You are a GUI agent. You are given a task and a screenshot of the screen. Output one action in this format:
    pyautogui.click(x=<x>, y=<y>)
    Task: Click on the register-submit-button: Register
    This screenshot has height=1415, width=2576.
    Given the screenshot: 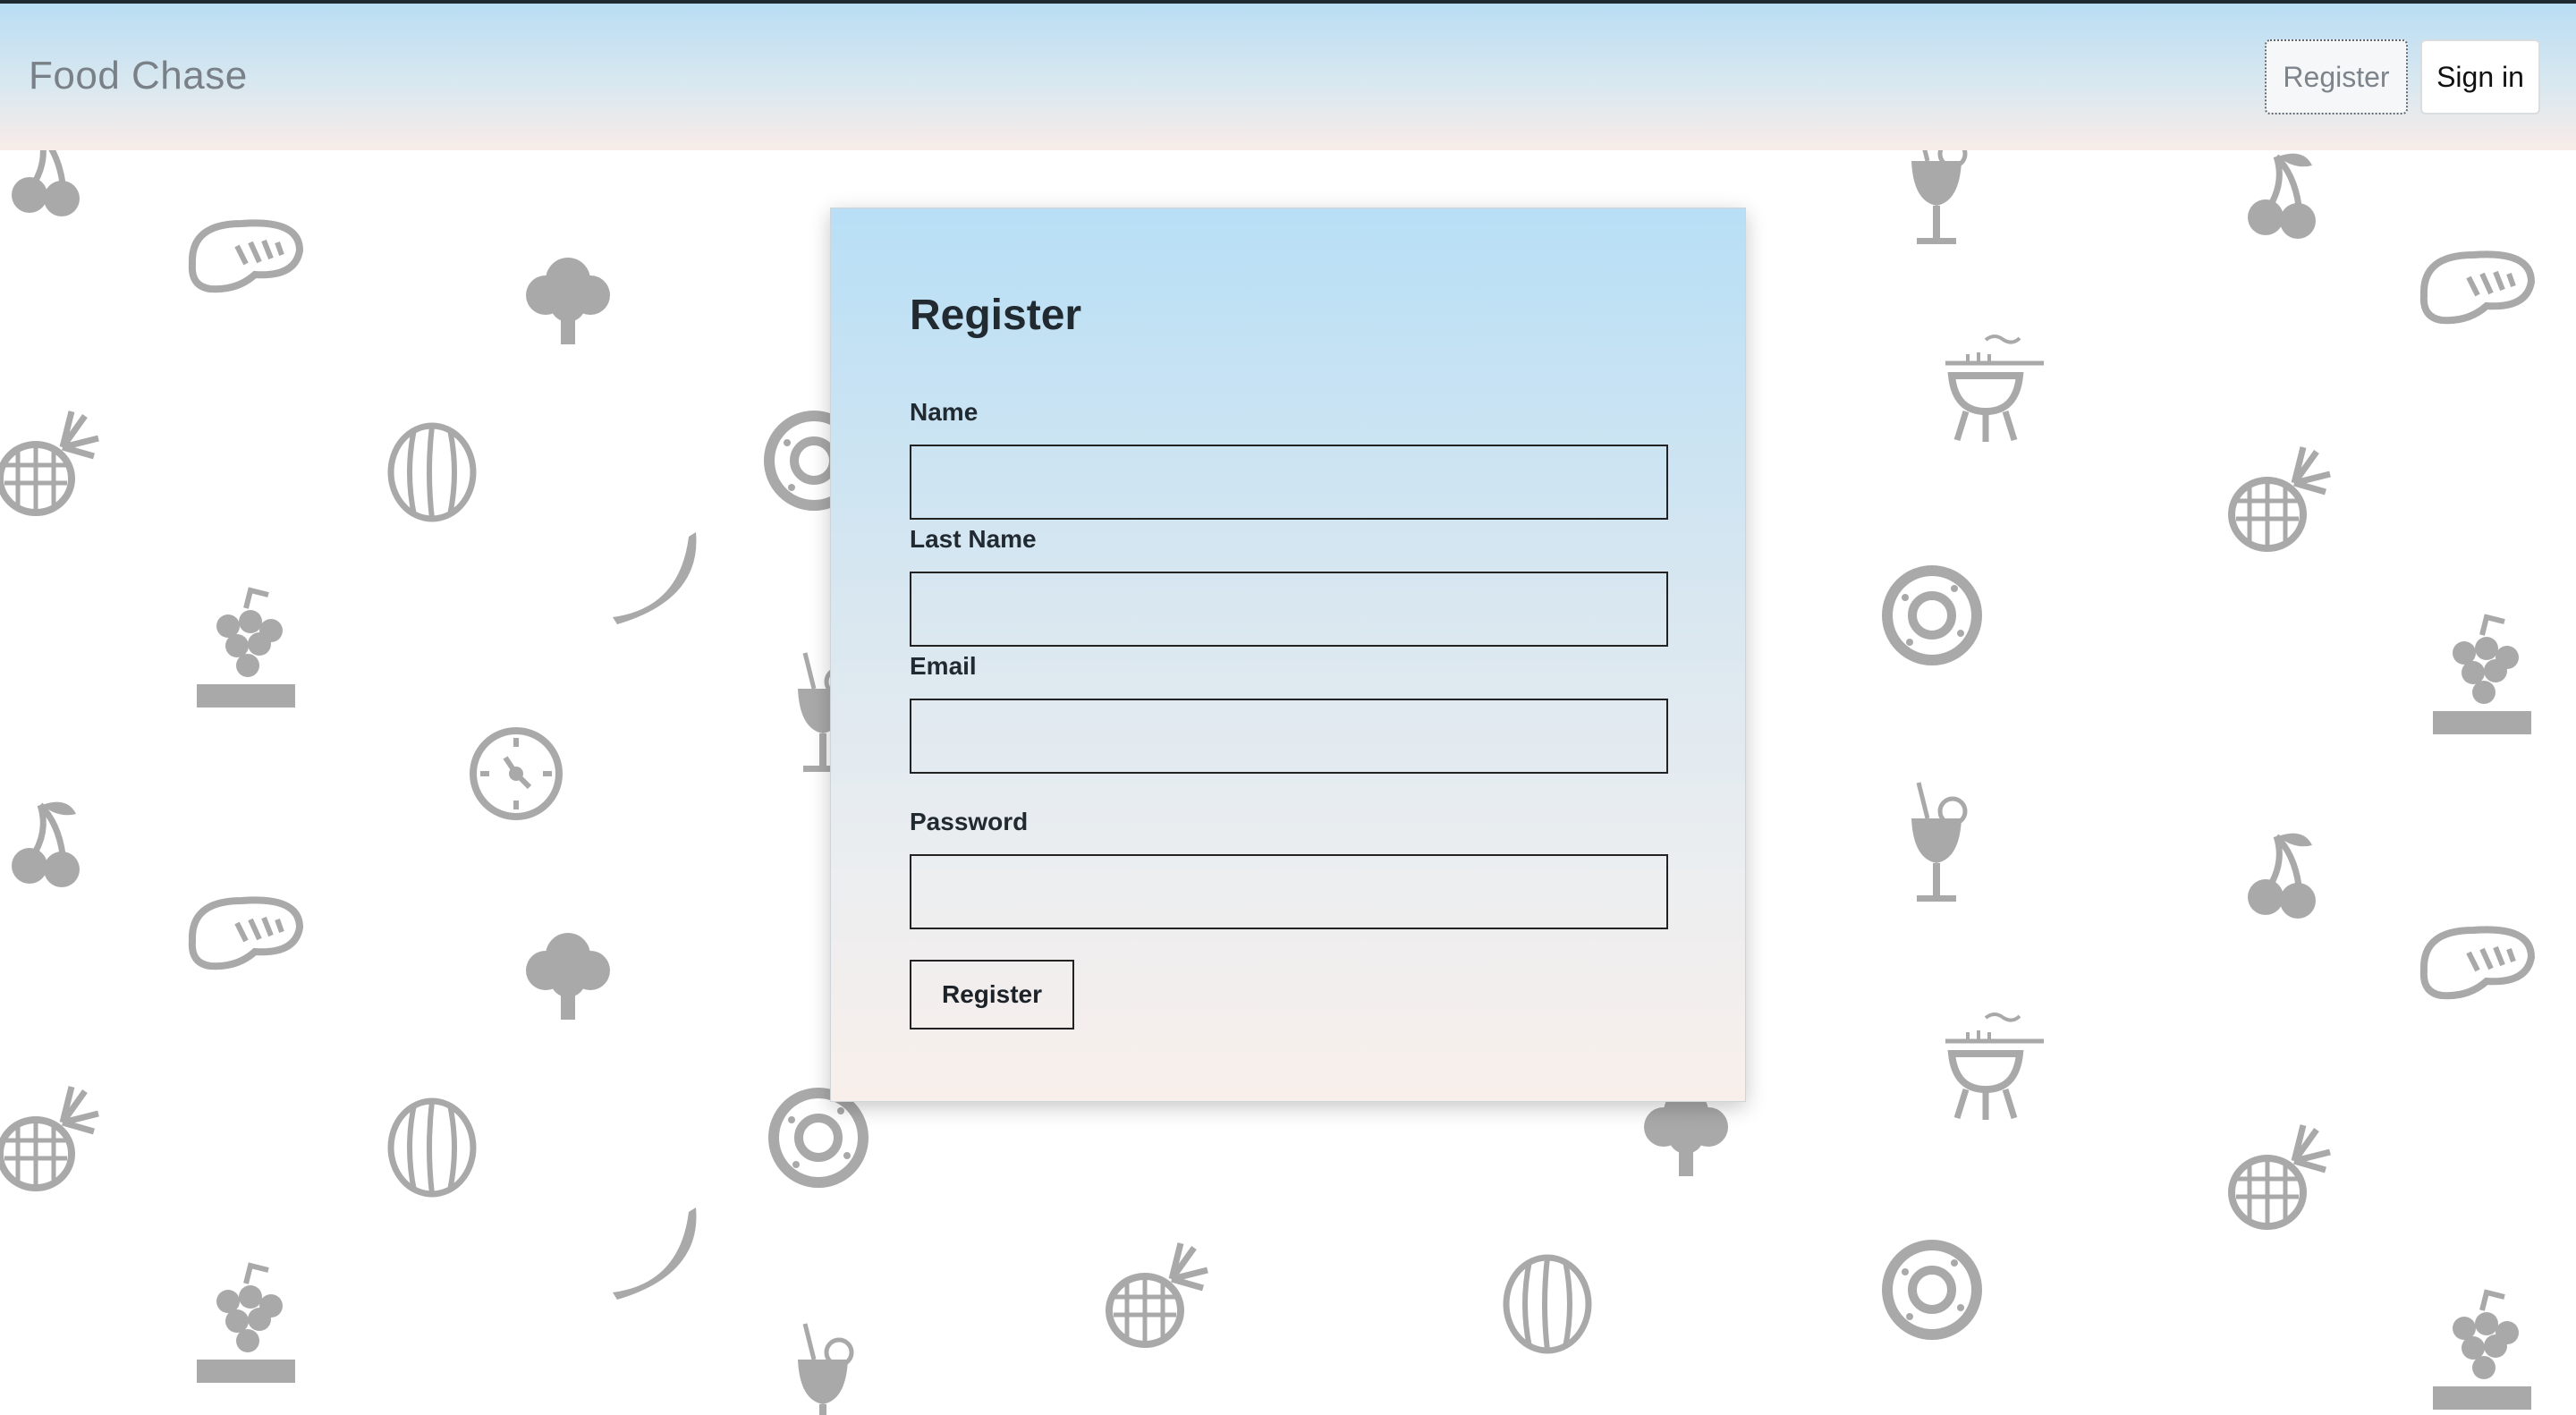 What is the action you would take?
    pyautogui.click(x=992, y=994)
    